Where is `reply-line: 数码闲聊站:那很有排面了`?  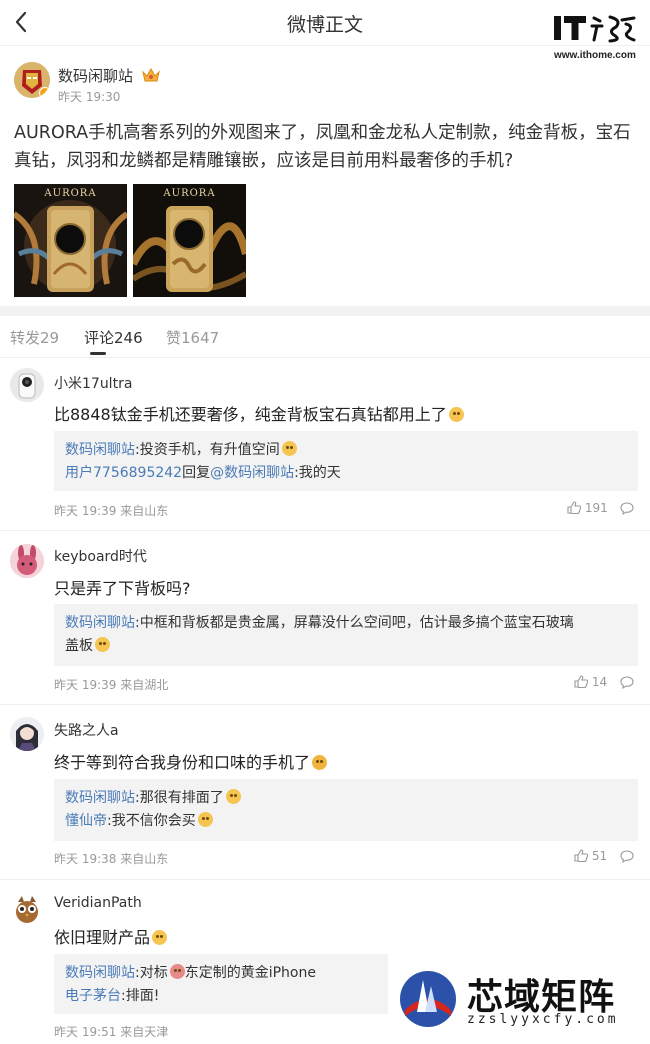 reply-line: 数码闲聊站:那很有排面了 is located at coordinates (346, 798).